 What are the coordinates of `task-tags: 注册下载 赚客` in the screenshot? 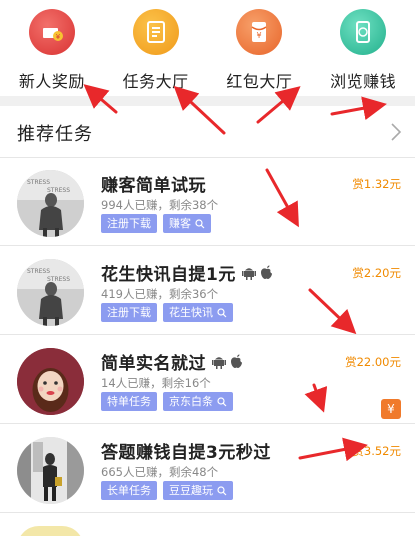 It's located at (156, 223).